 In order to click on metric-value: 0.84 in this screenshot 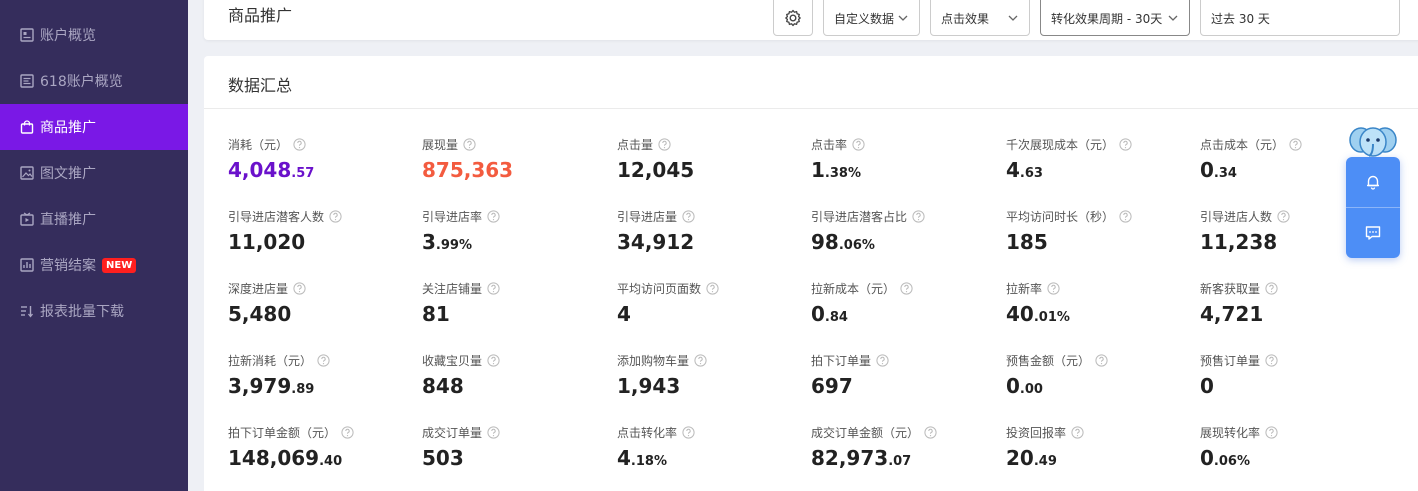, I will do `click(906, 316)`.